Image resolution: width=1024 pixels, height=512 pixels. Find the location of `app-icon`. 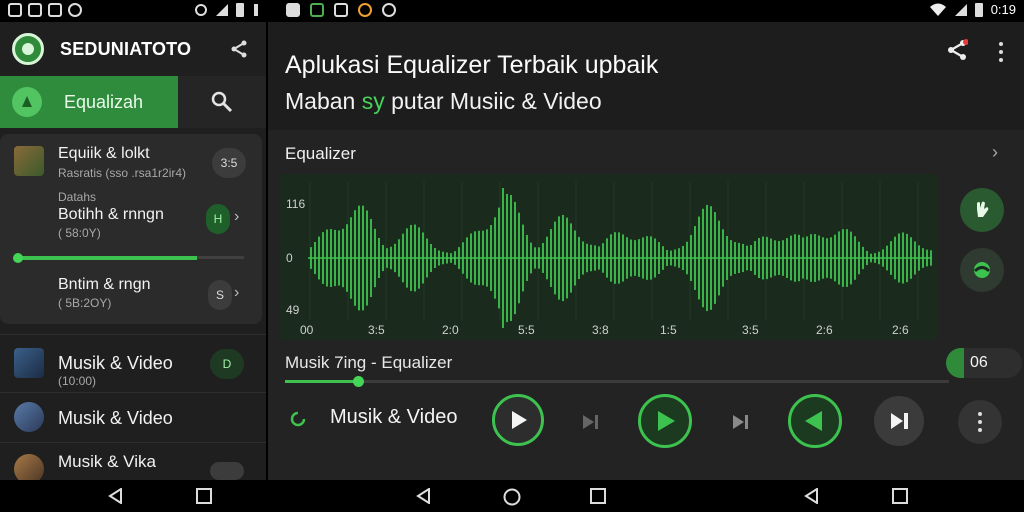

app-icon is located at coordinates (317, 10).